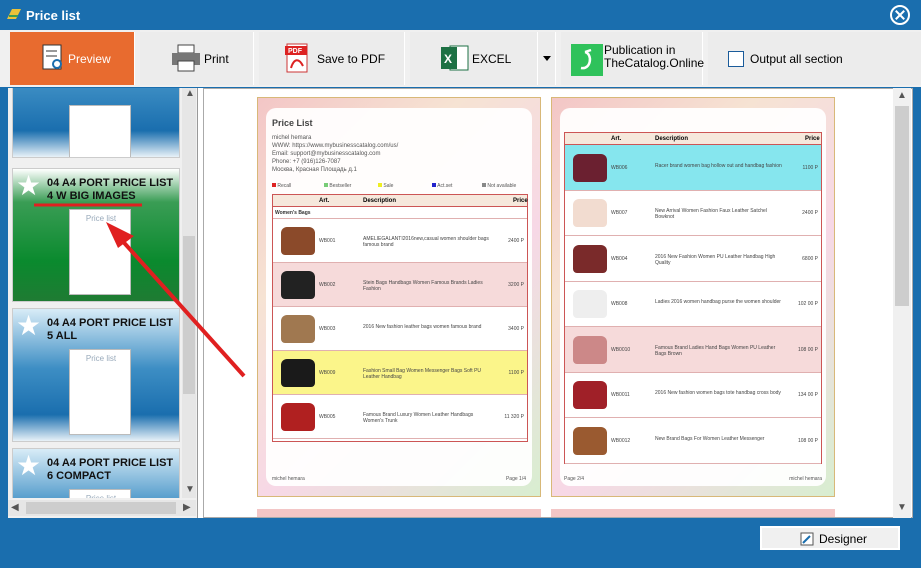 This screenshot has width=921, height=568. Describe the element at coordinates (181, 306) in the screenshot. I see `arrow-annotation-icon` at that location.